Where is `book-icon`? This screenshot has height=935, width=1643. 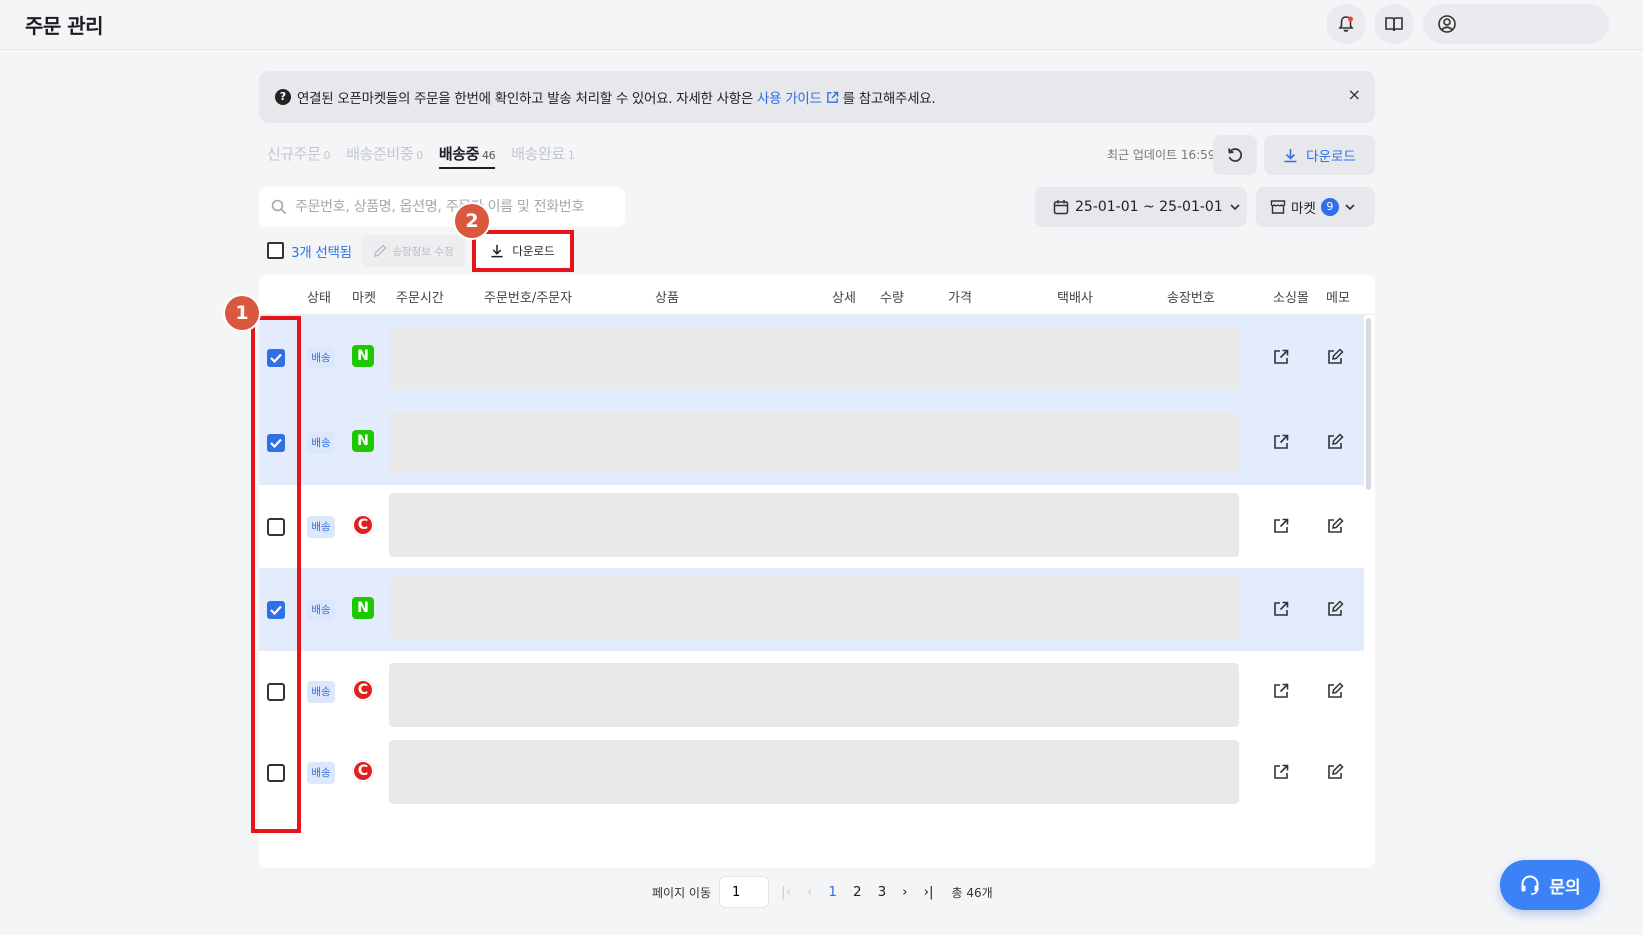 book-icon is located at coordinates (1394, 24).